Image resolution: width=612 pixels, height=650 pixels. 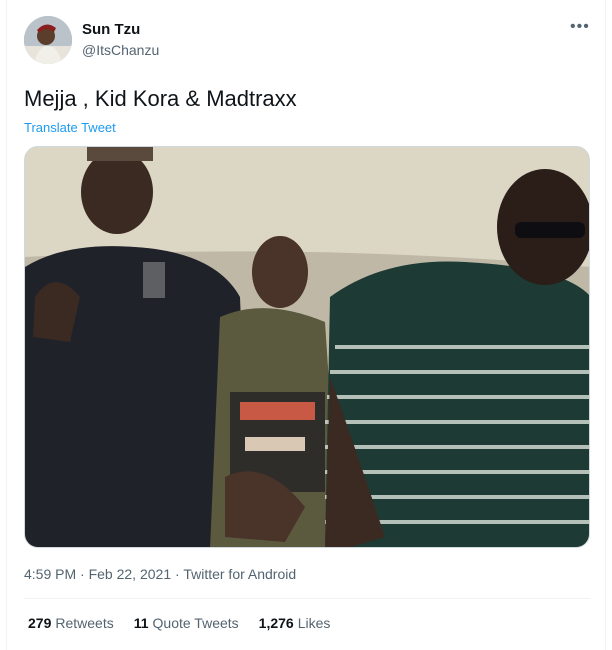 I want to click on tweet-date: Feb 22, 2021, so click(x=130, y=574).